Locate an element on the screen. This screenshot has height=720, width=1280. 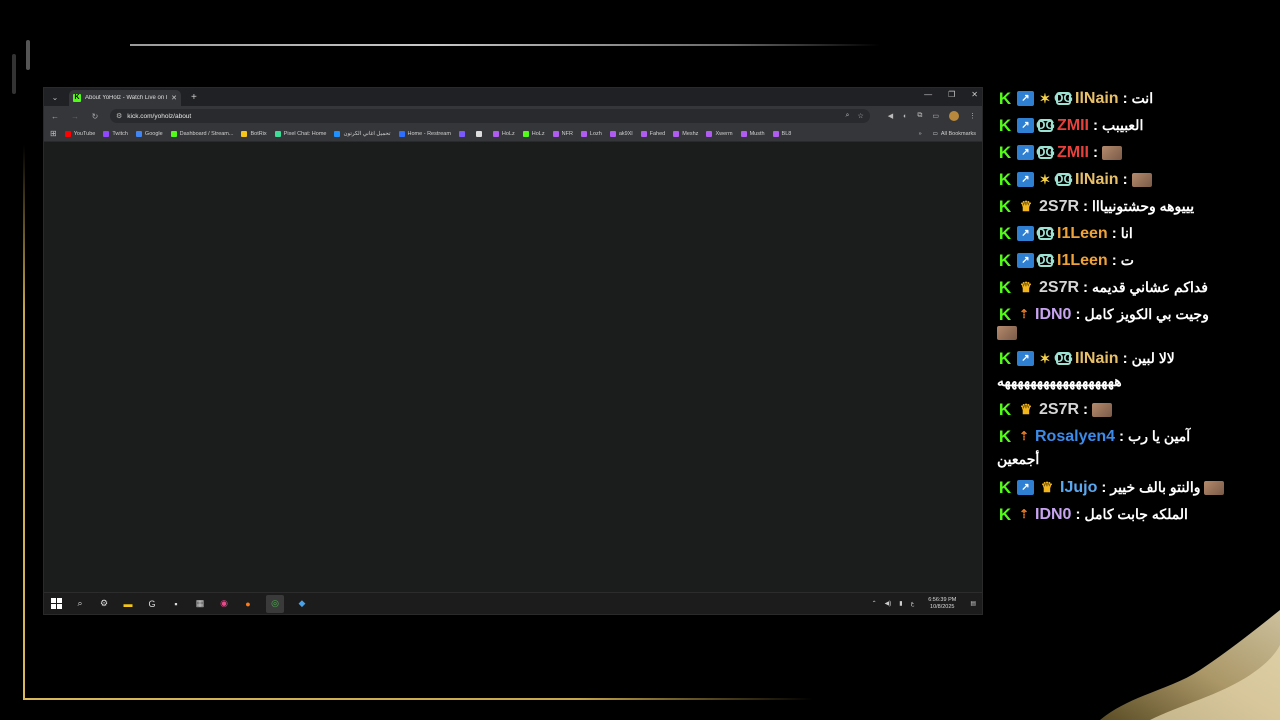
rocket-badge-icon: ⇡ is located at coordinates (1024, 436).